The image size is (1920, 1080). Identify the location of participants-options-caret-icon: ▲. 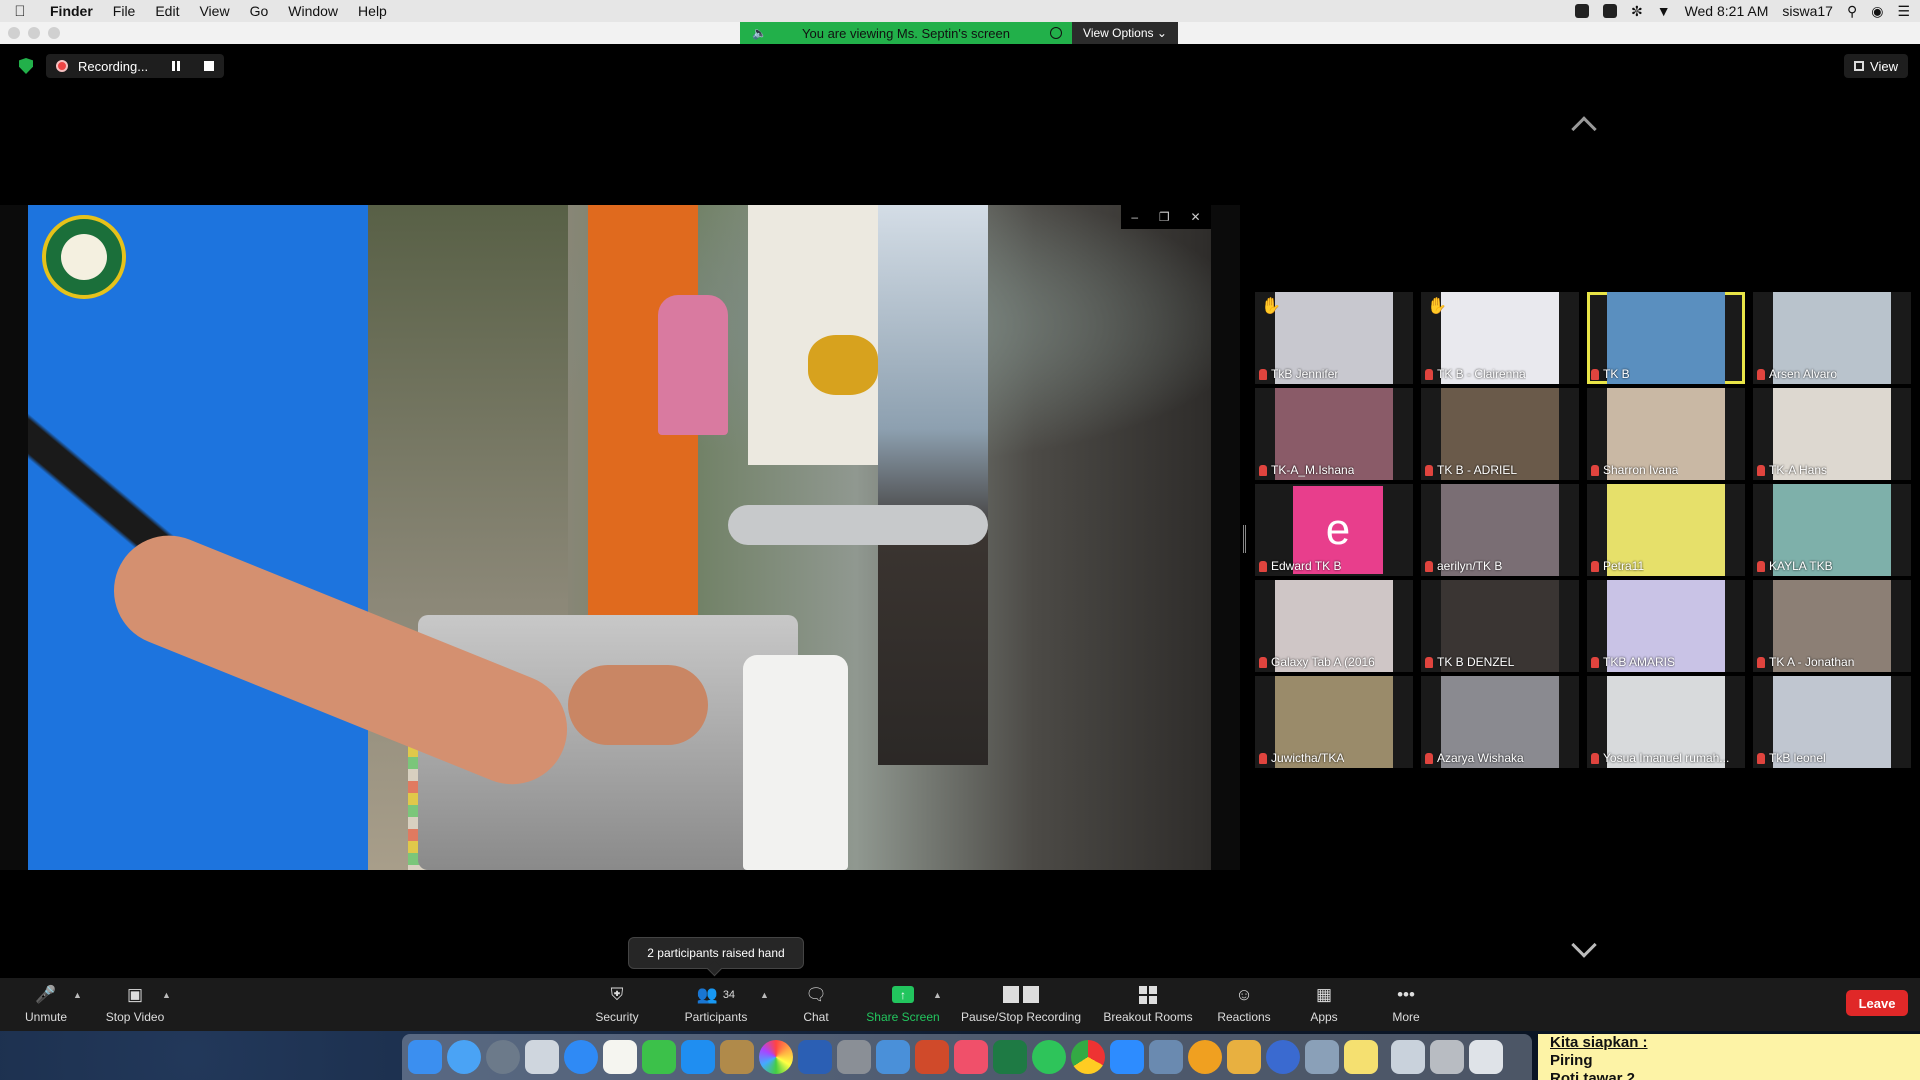
(764, 995).